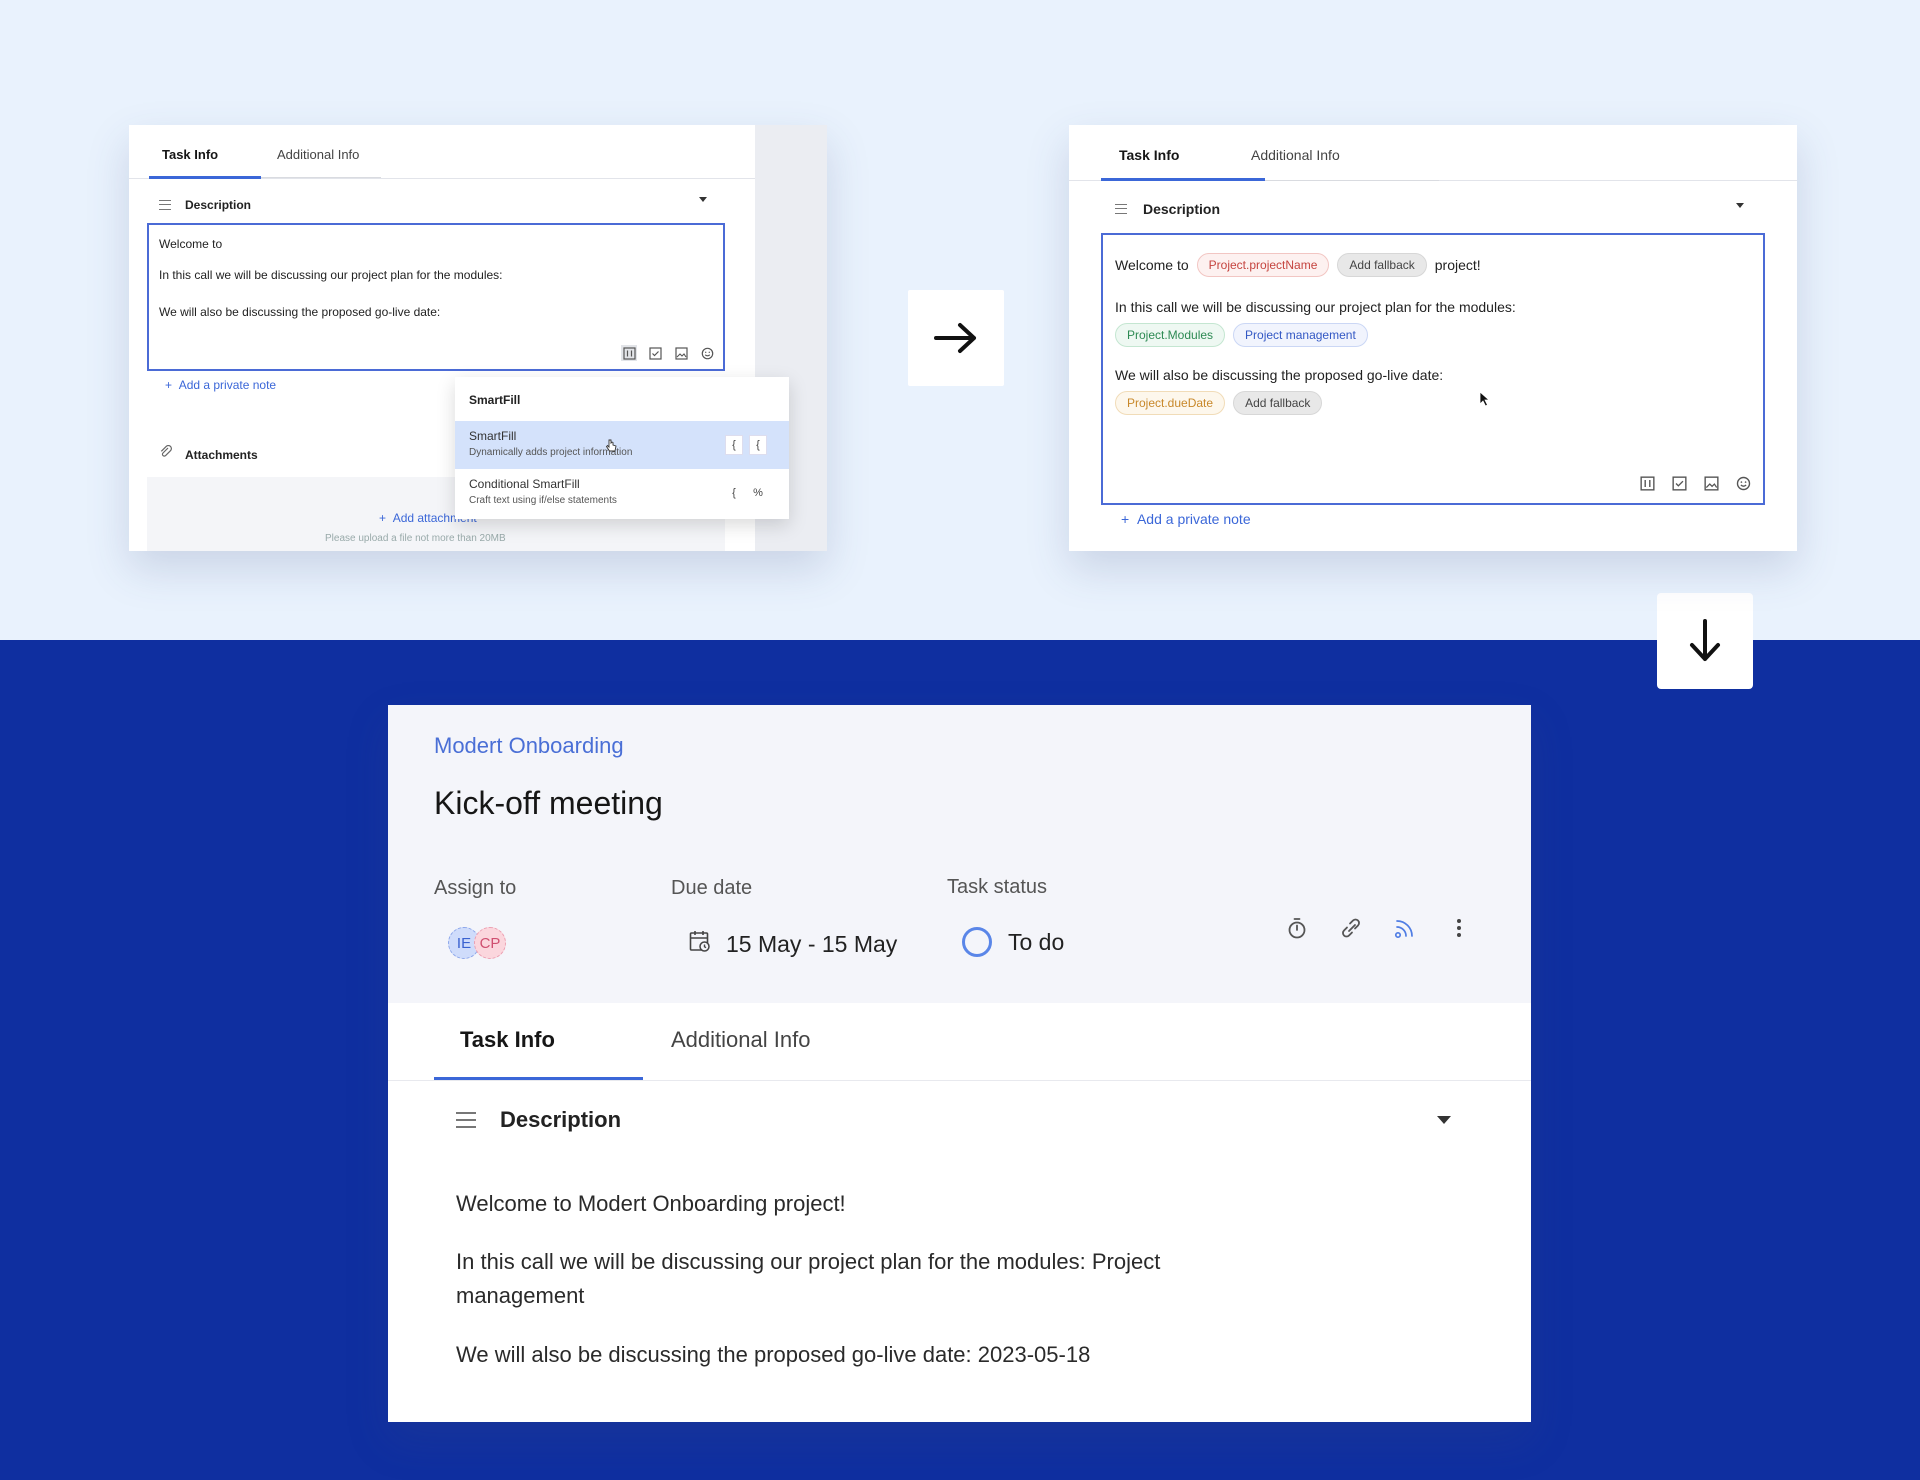  What do you see at coordinates (166, 454) in the screenshot?
I see `paperclip-icon` at bounding box center [166, 454].